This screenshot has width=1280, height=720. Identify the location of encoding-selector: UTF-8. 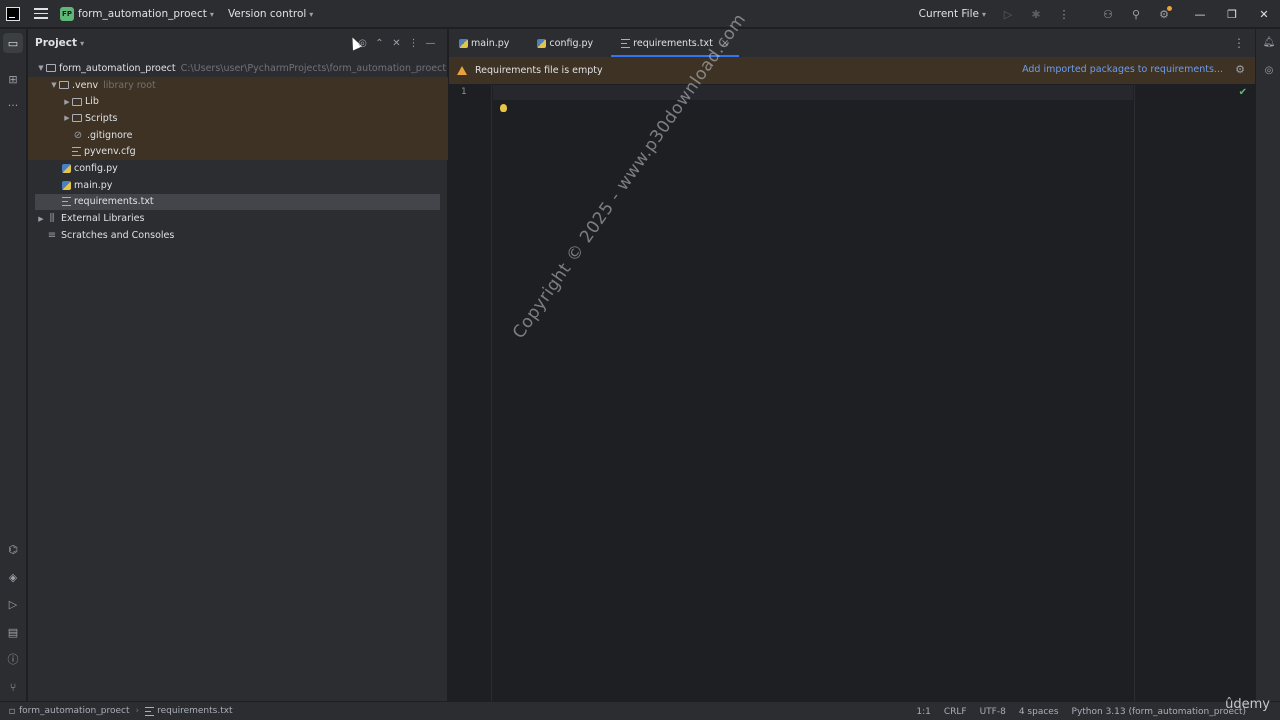
(993, 712).